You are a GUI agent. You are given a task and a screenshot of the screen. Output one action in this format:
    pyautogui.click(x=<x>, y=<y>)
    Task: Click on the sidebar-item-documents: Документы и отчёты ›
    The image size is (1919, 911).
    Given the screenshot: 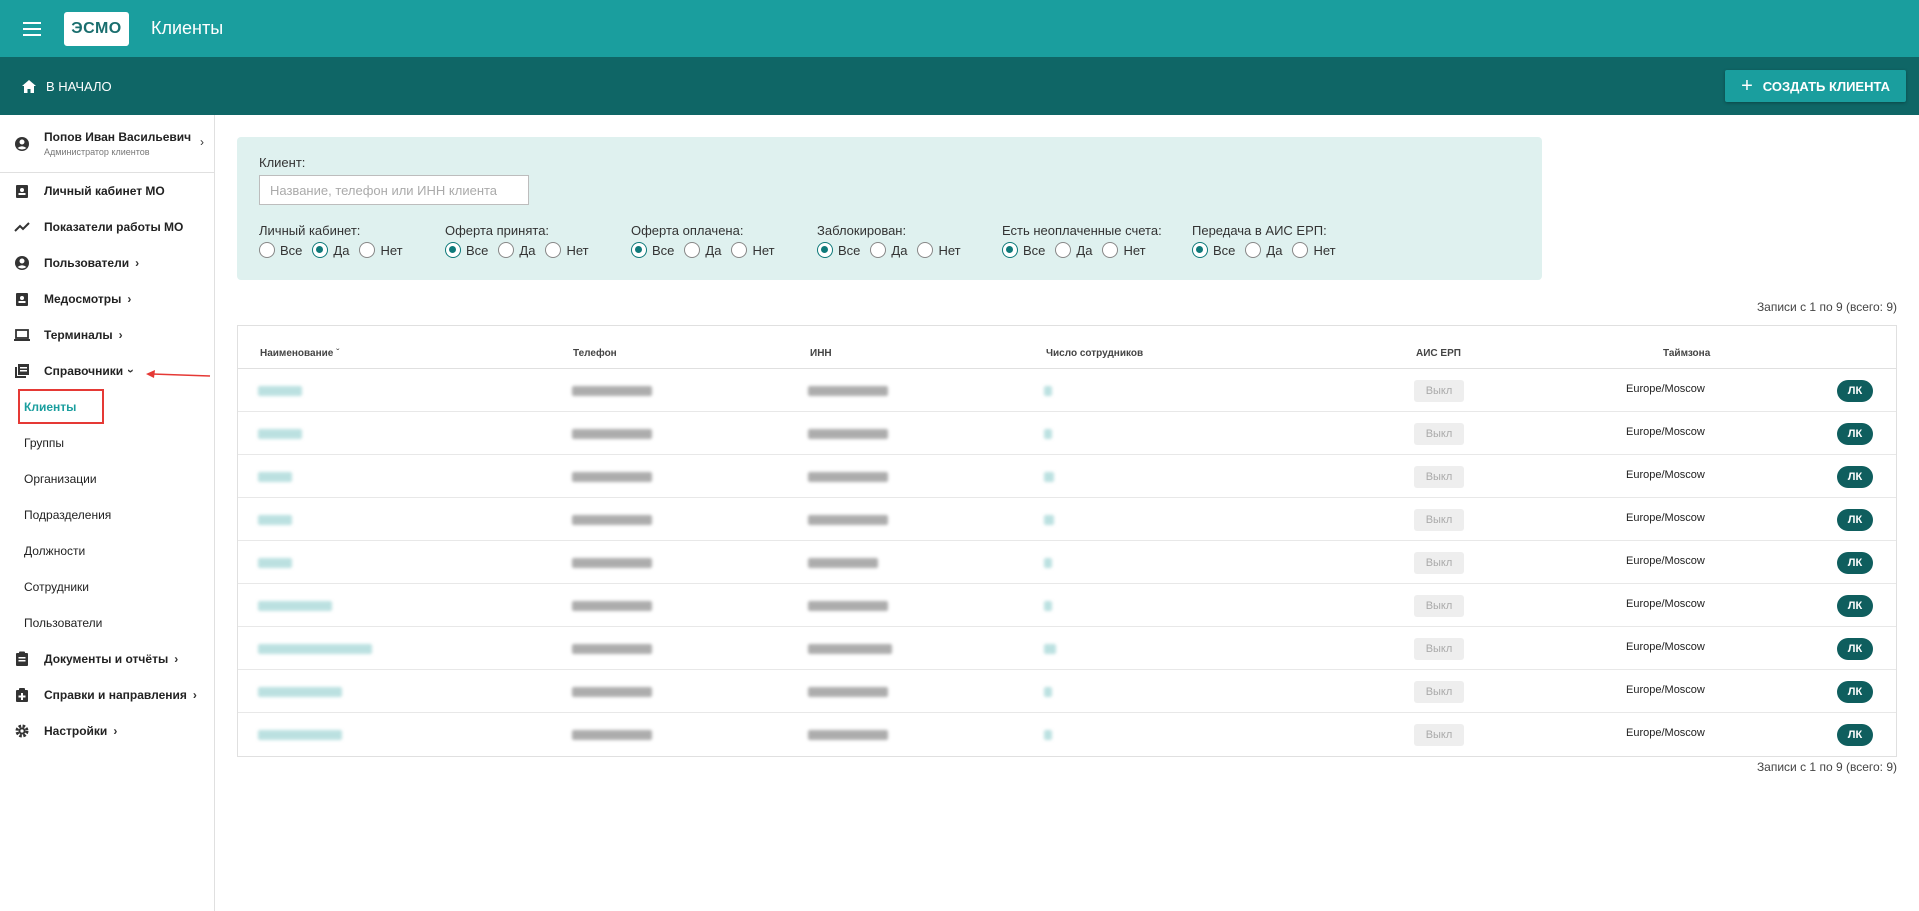 What is the action you would take?
    pyautogui.click(x=107, y=659)
    